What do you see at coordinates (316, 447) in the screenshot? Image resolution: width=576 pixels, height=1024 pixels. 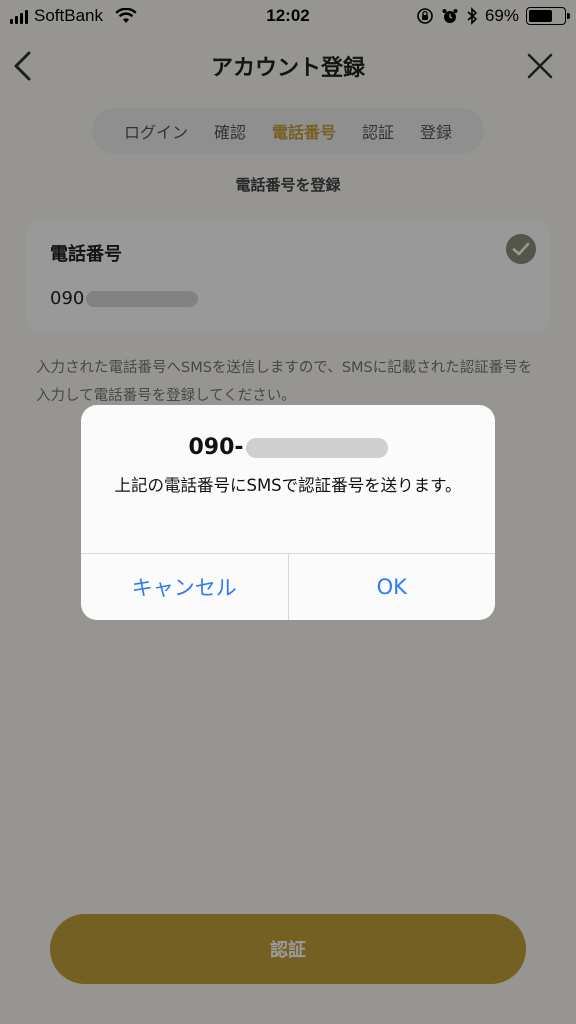 I see `dialog-masked-digits` at bounding box center [316, 447].